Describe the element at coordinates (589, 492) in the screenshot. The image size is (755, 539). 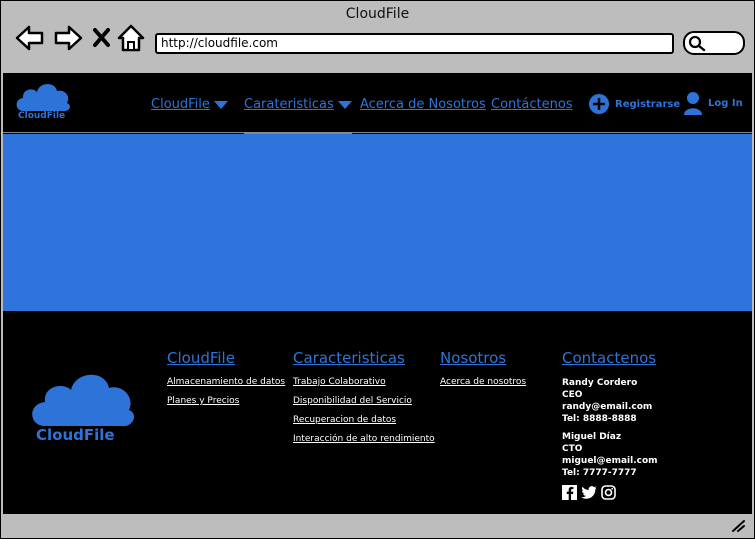
I see `twitter-icon` at that location.